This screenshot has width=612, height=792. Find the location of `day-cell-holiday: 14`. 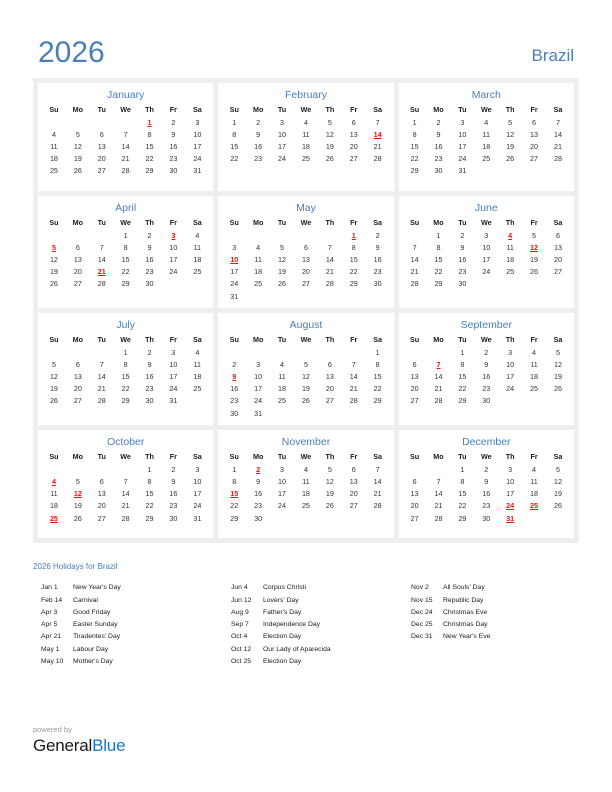

day-cell-holiday: 14 is located at coordinates (378, 134).